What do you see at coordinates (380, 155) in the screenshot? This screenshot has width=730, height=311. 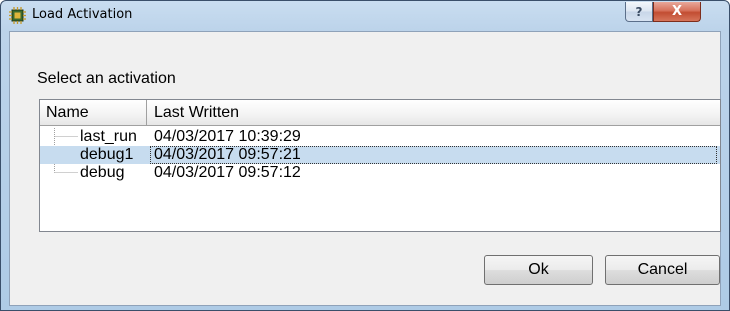 I see `tree-row-debug1: debug1 04/03/2017 09:57:21` at bounding box center [380, 155].